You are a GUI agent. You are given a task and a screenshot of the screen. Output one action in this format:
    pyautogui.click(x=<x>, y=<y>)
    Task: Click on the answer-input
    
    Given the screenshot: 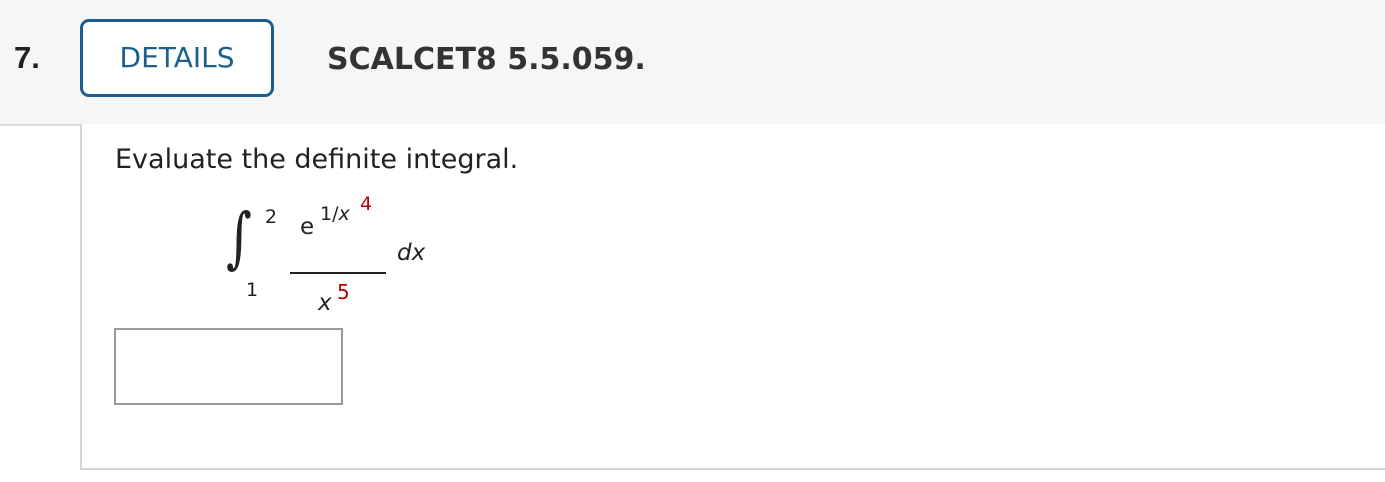 What is the action you would take?
    pyautogui.click(x=228, y=366)
    